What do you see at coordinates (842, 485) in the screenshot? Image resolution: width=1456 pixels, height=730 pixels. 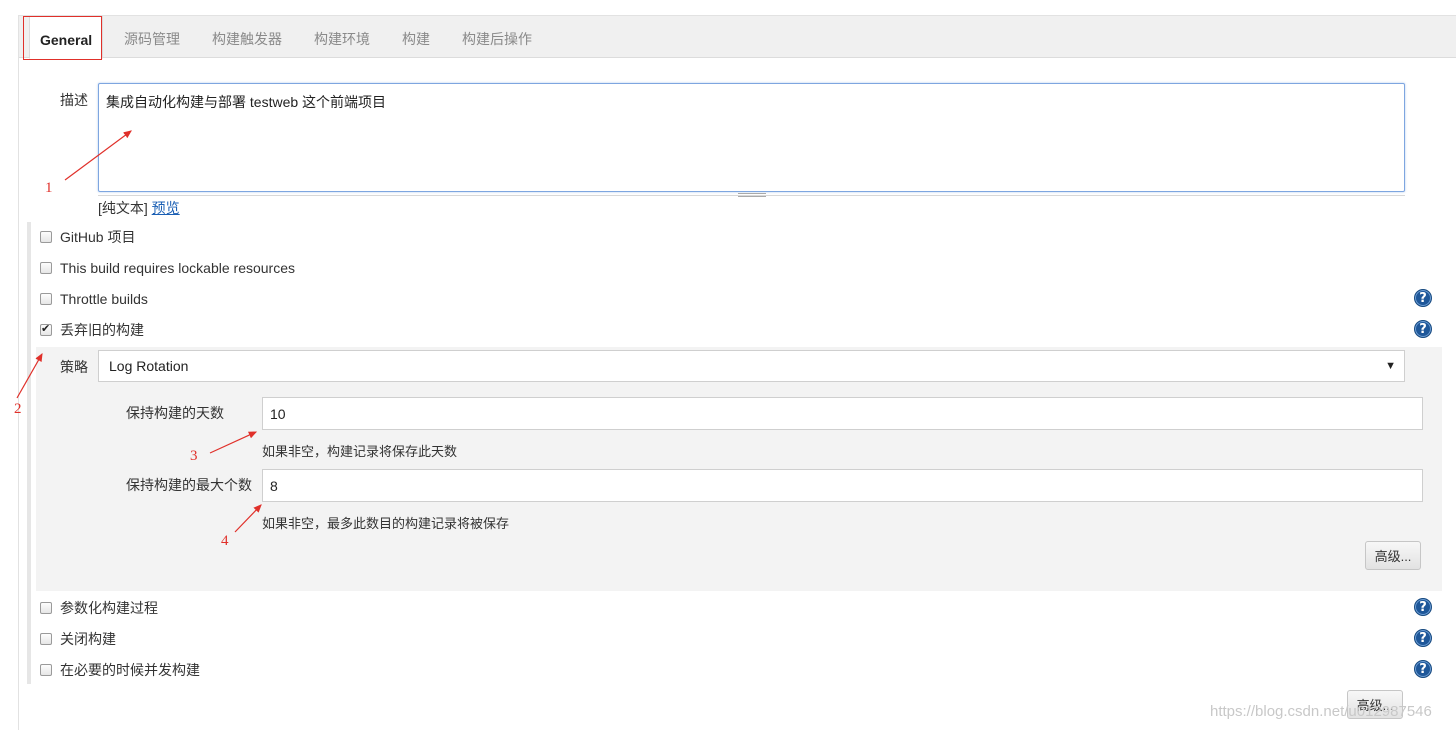 I see `max-builds-input` at bounding box center [842, 485].